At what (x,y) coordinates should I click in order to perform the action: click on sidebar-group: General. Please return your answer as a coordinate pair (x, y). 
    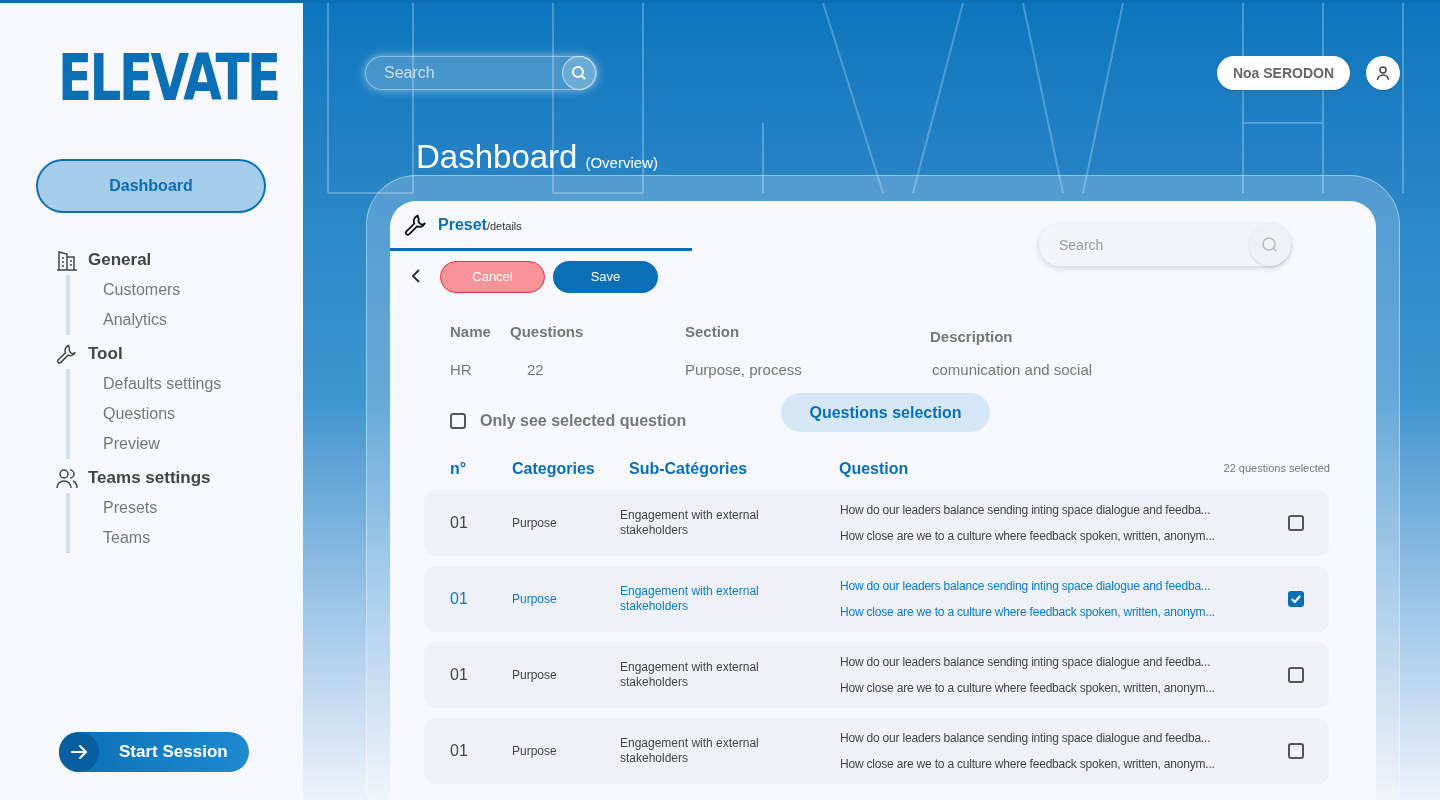
    Looking at the image, I should click on (120, 260).